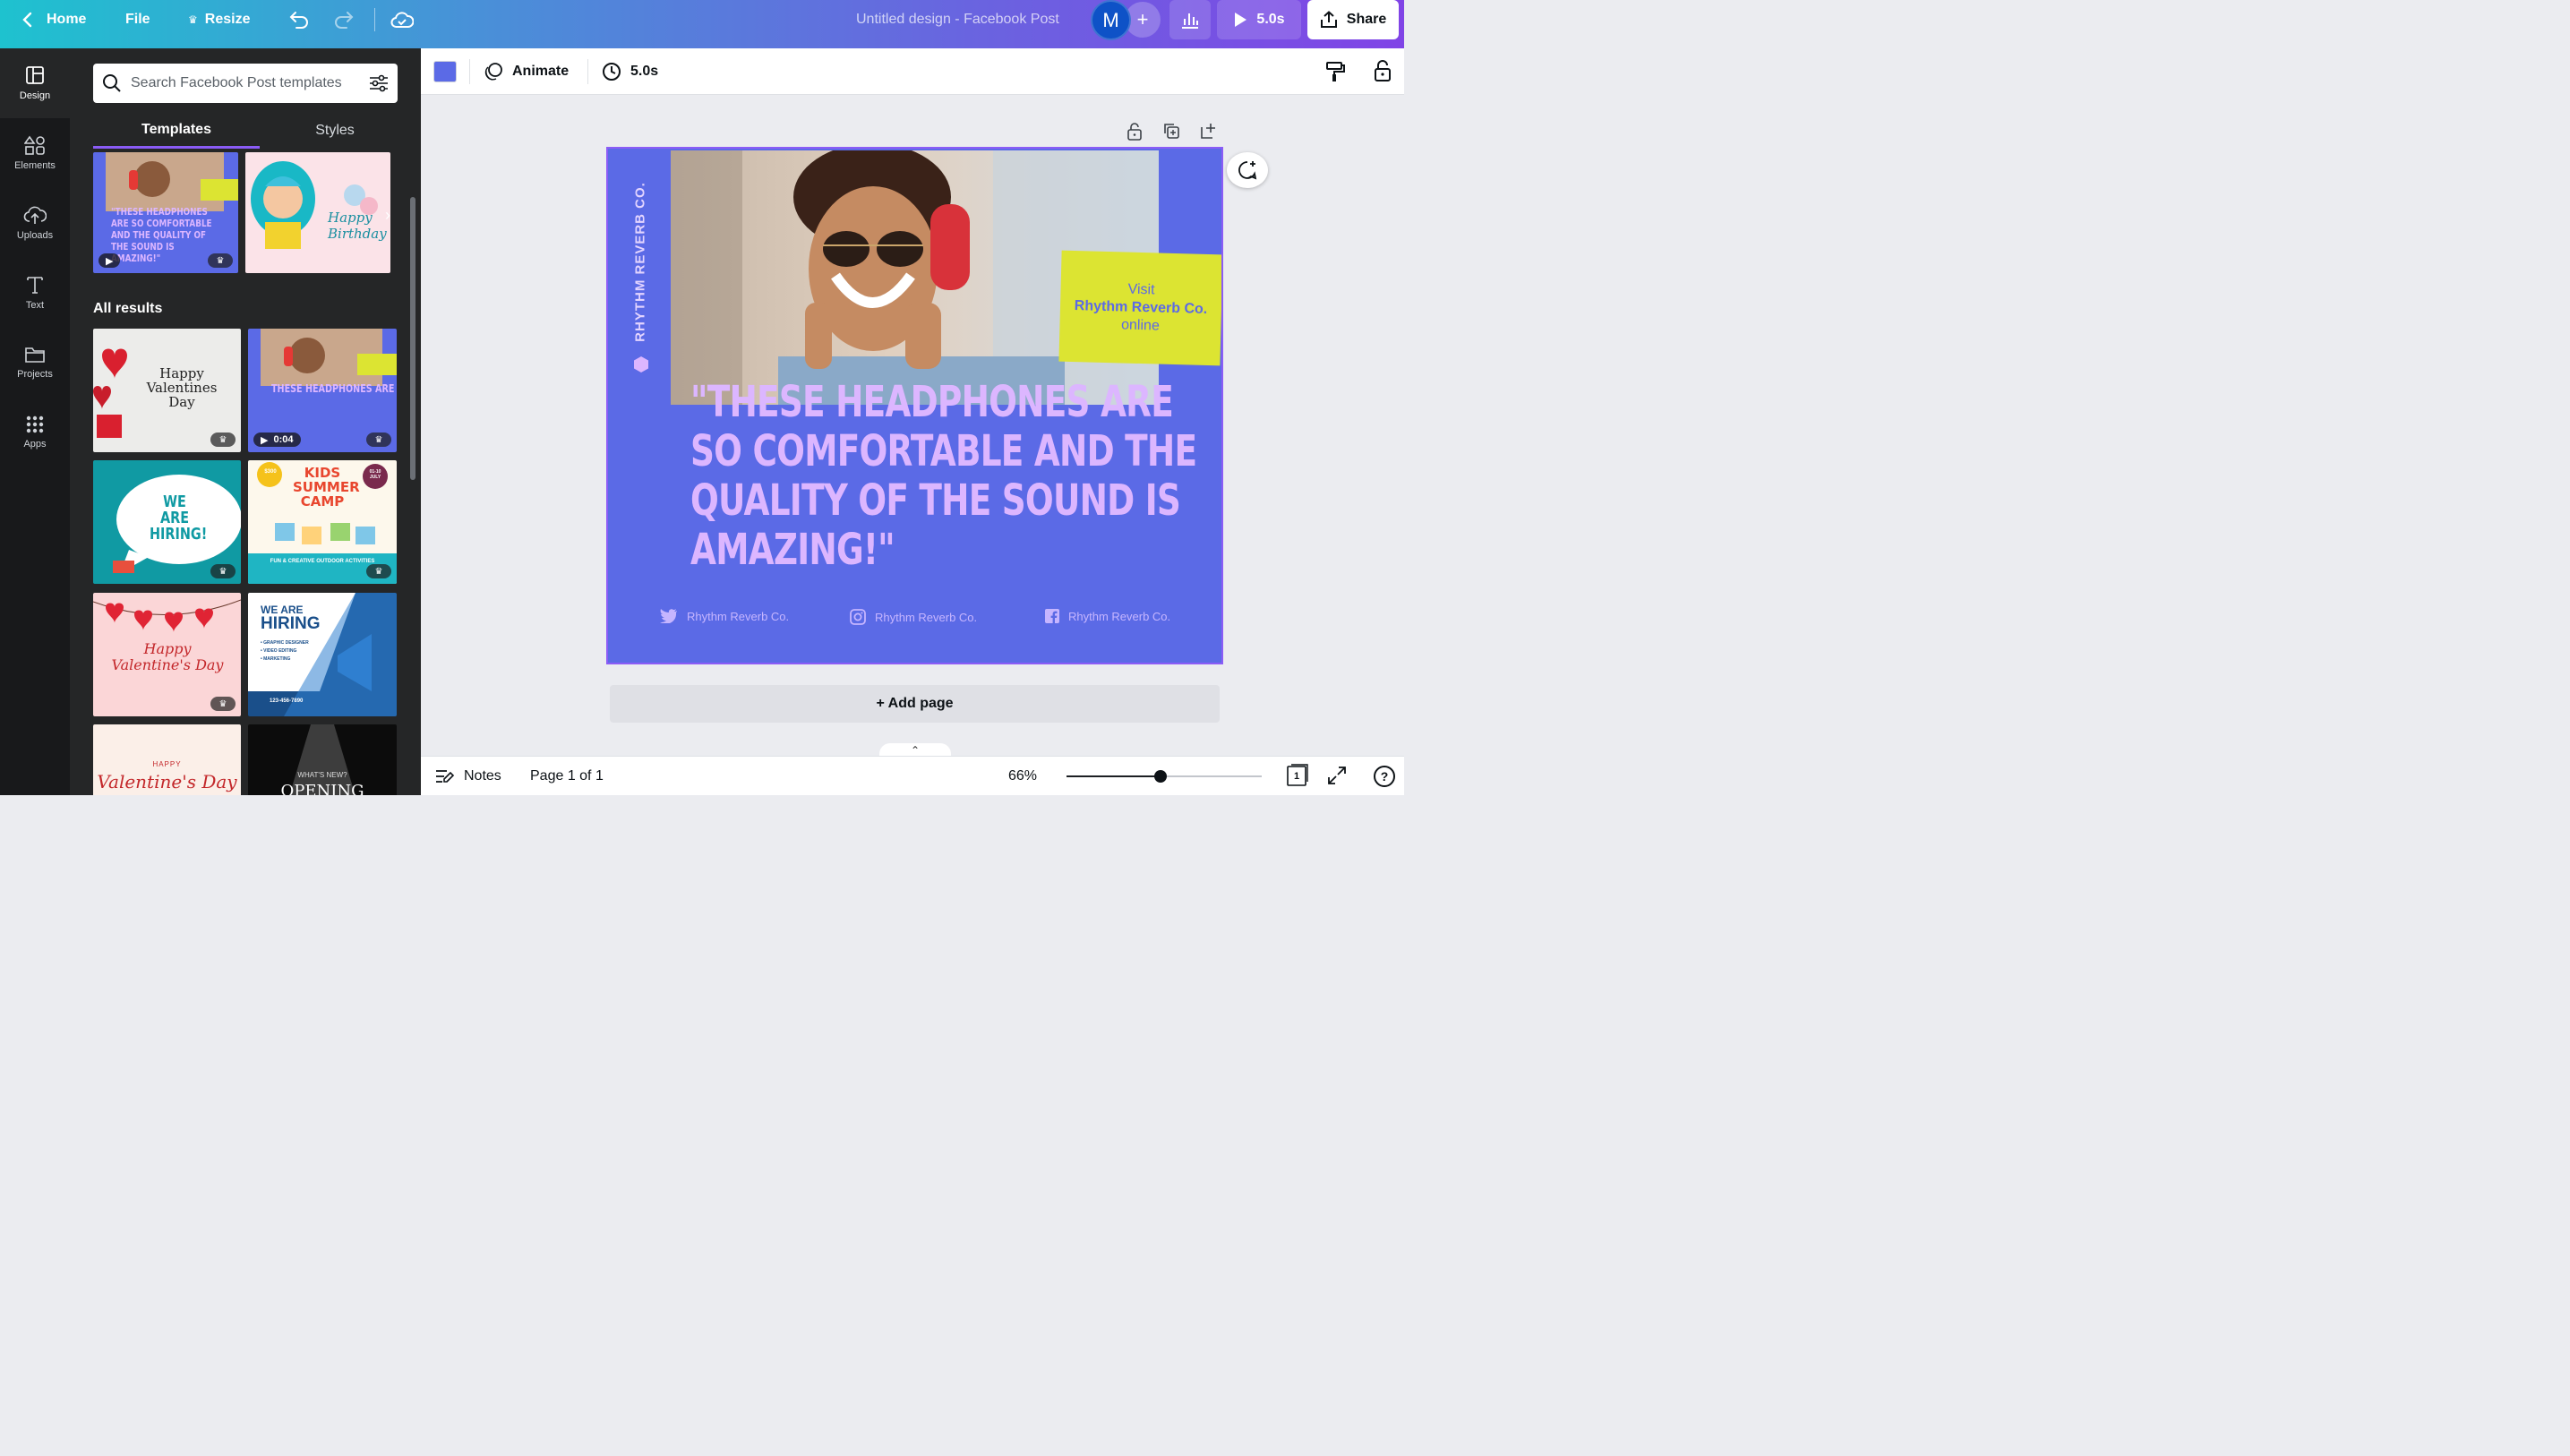 The image size is (2570, 1456). What do you see at coordinates (223, 440) in the screenshot?
I see `crown-icon: ♛` at bounding box center [223, 440].